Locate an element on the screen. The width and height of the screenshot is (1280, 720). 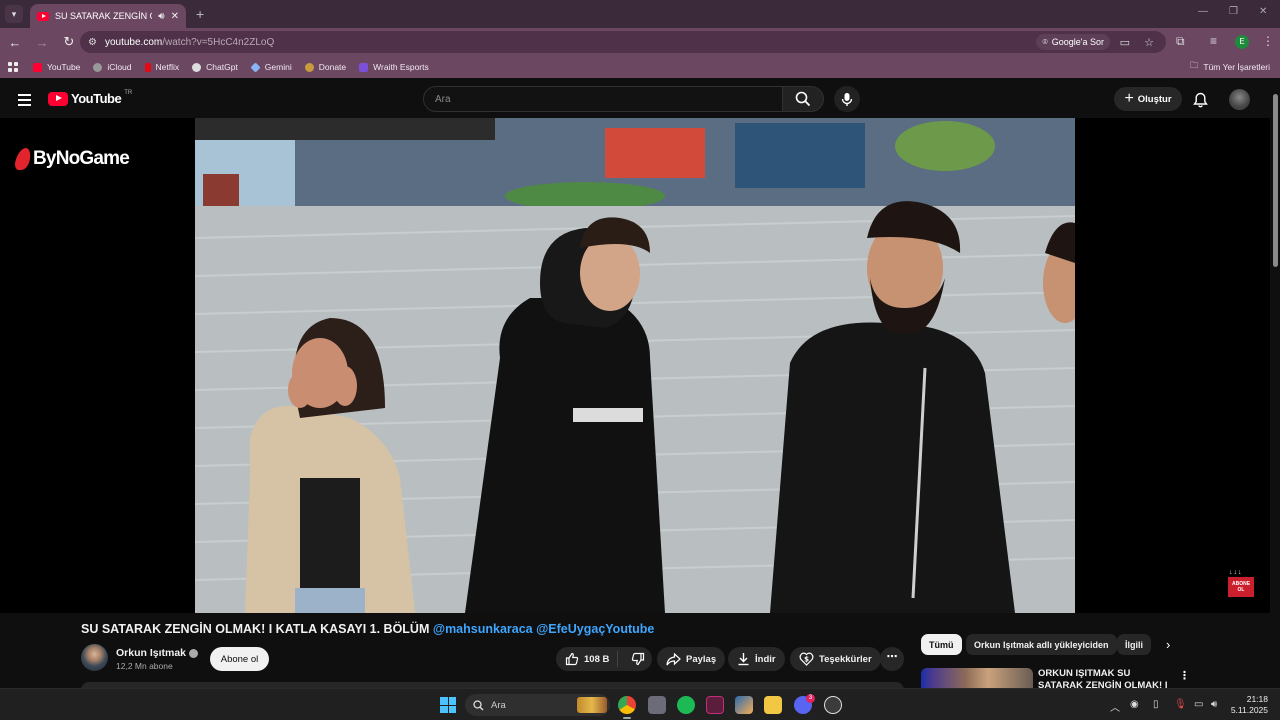
taskbar-search: Ara is located at coordinates (537, 705).